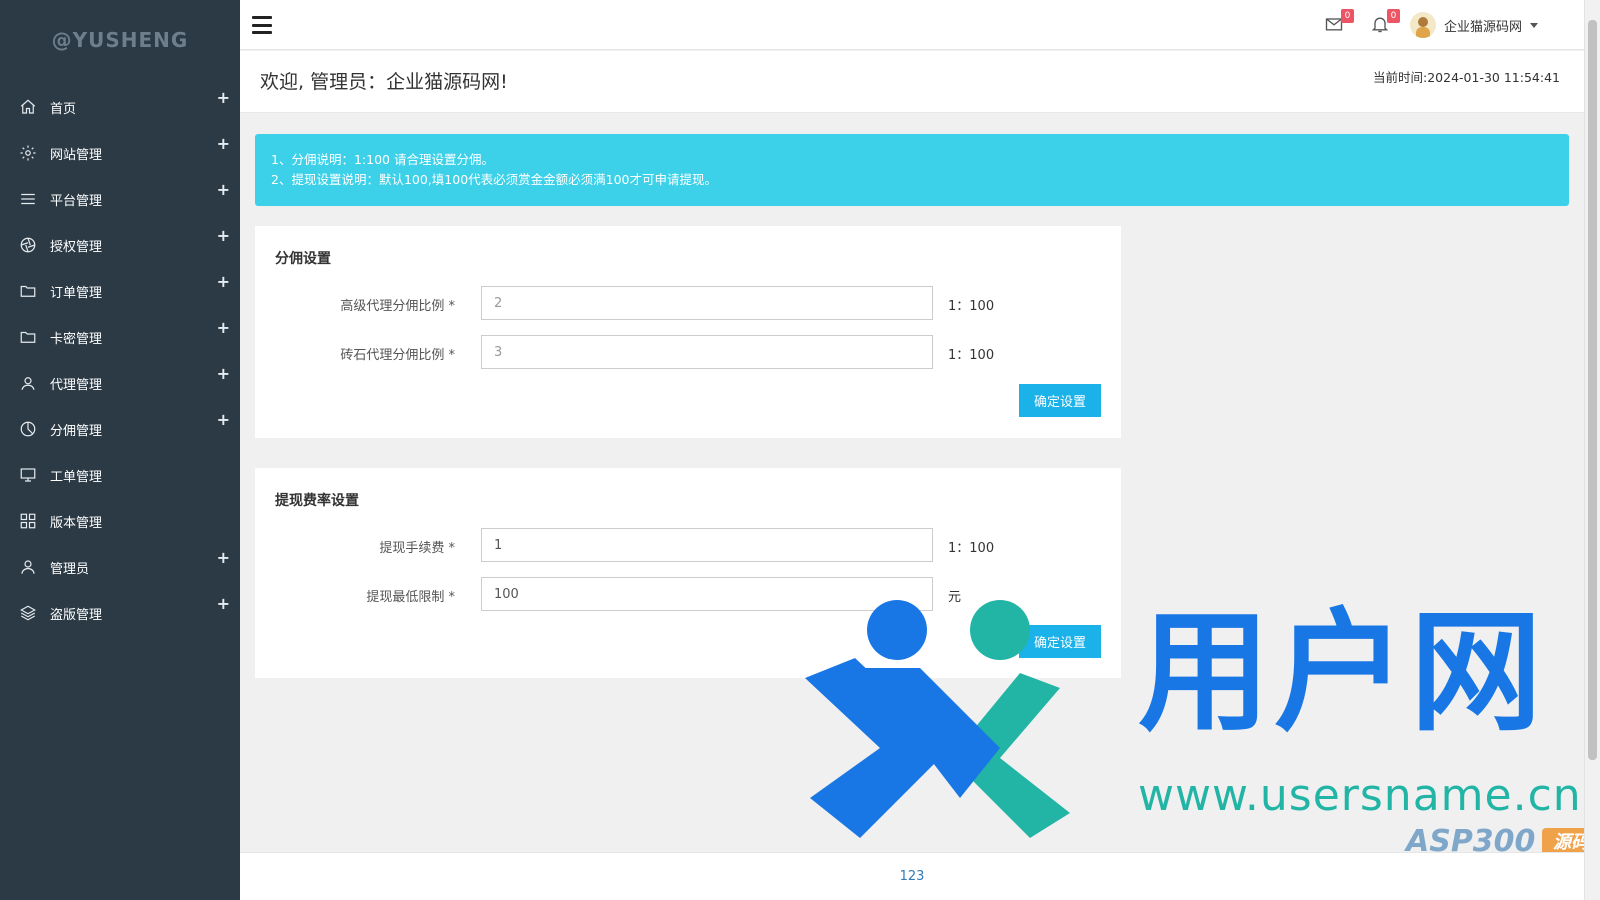 The image size is (1600, 900). What do you see at coordinates (1482, 27) in the screenshot?
I see `user-name: 企业猫源码网` at bounding box center [1482, 27].